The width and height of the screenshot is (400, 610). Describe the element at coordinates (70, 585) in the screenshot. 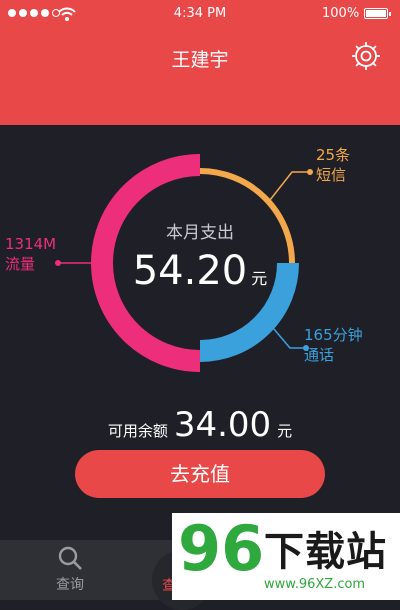

I see `tab-query-label: 查询` at that location.